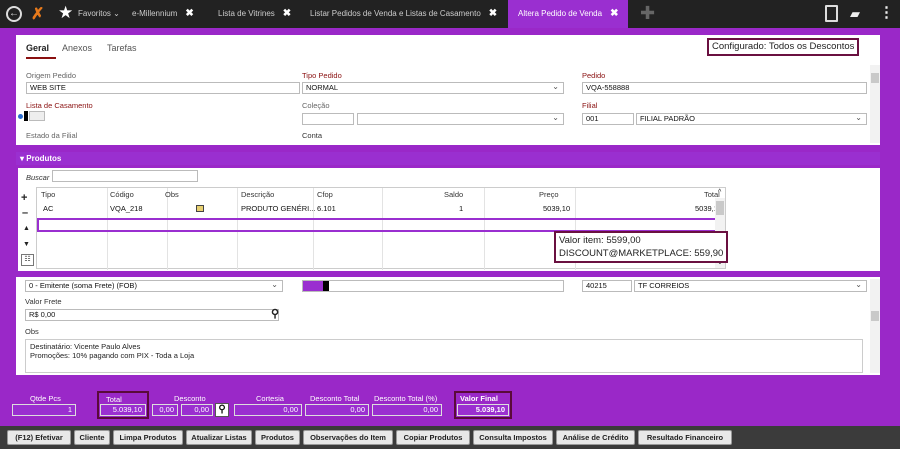 The image size is (900, 449). I want to click on collapse-triangle-icon: ▾, so click(22, 158).